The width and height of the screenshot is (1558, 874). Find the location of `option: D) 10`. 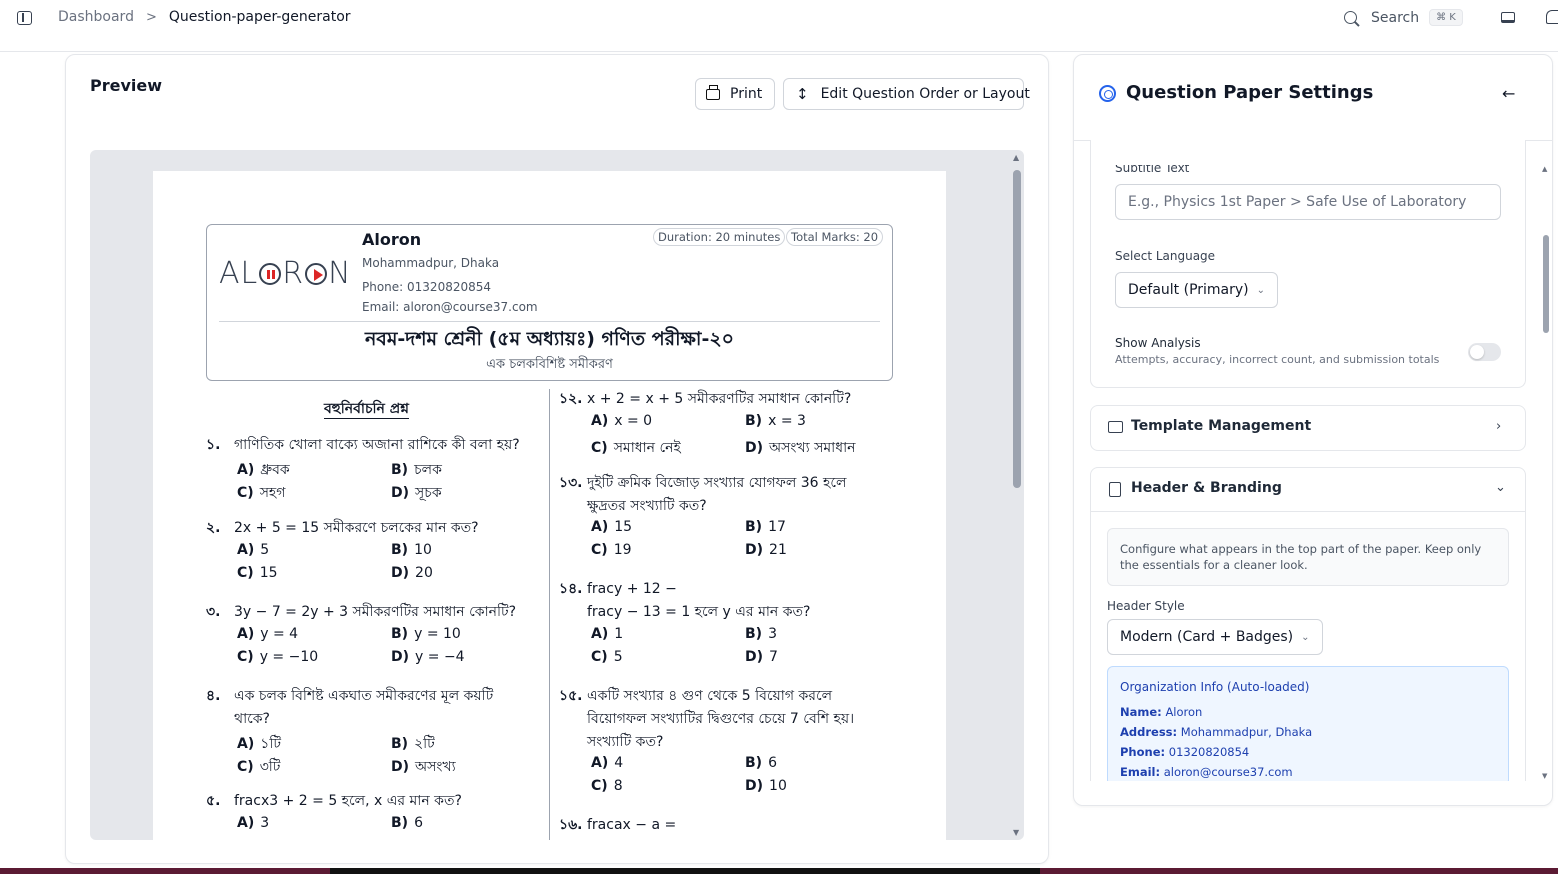

option: D) 10 is located at coordinates (766, 786).